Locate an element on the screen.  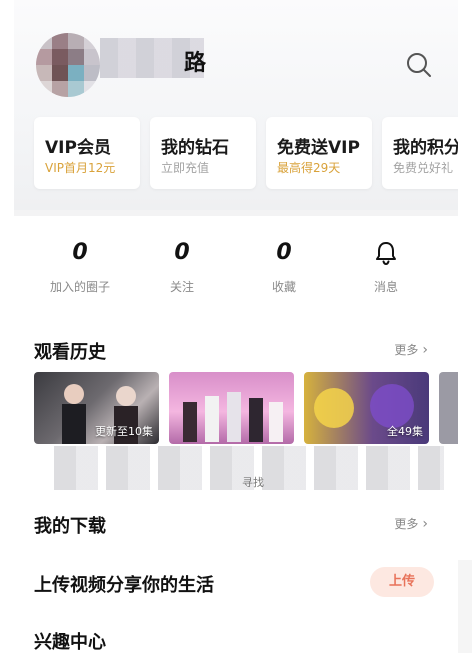
card-subtitle: 免费兑好礼 is located at coordinates (423, 168).